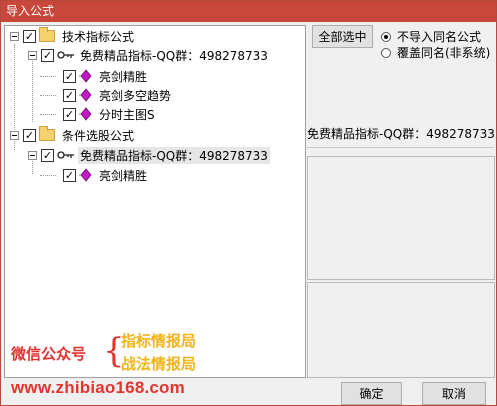 The height and width of the screenshot is (406, 497). I want to click on tree-item-liangjian-jingsheng-screening: ✓ 亮剑精胜, so click(106, 175).